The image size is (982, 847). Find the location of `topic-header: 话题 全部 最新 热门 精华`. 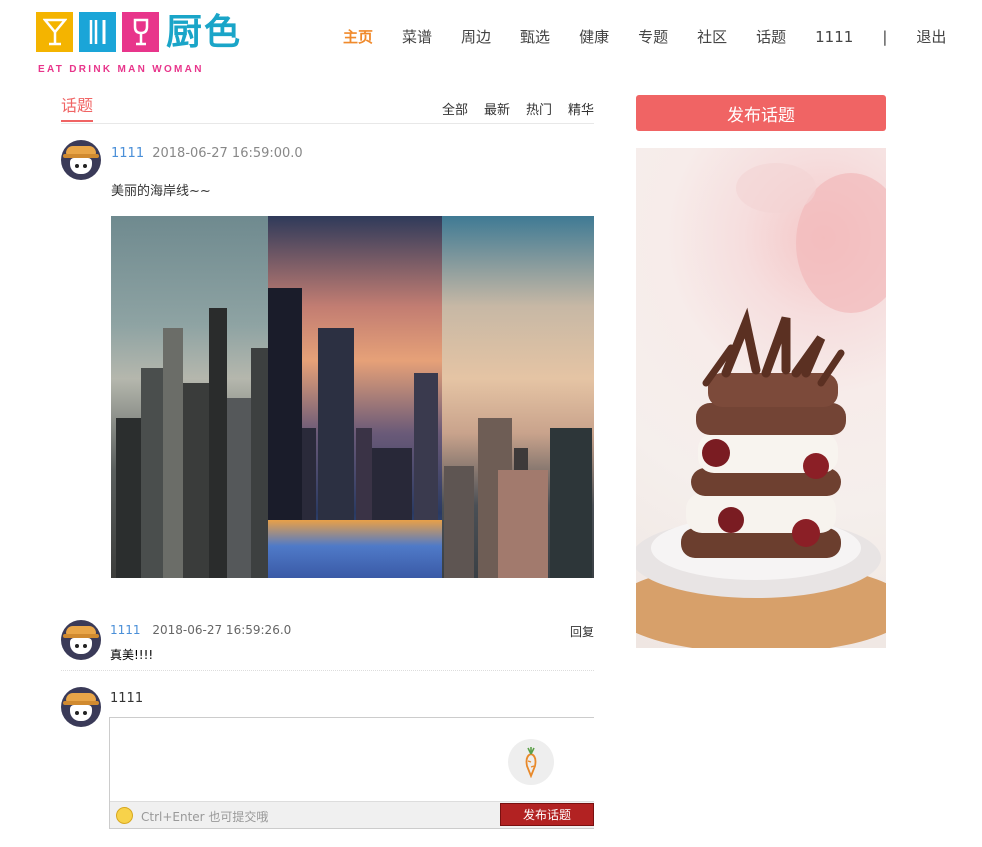

topic-header: 话题 全部 最新 热门 精华 is located at coordinates (327, 108).